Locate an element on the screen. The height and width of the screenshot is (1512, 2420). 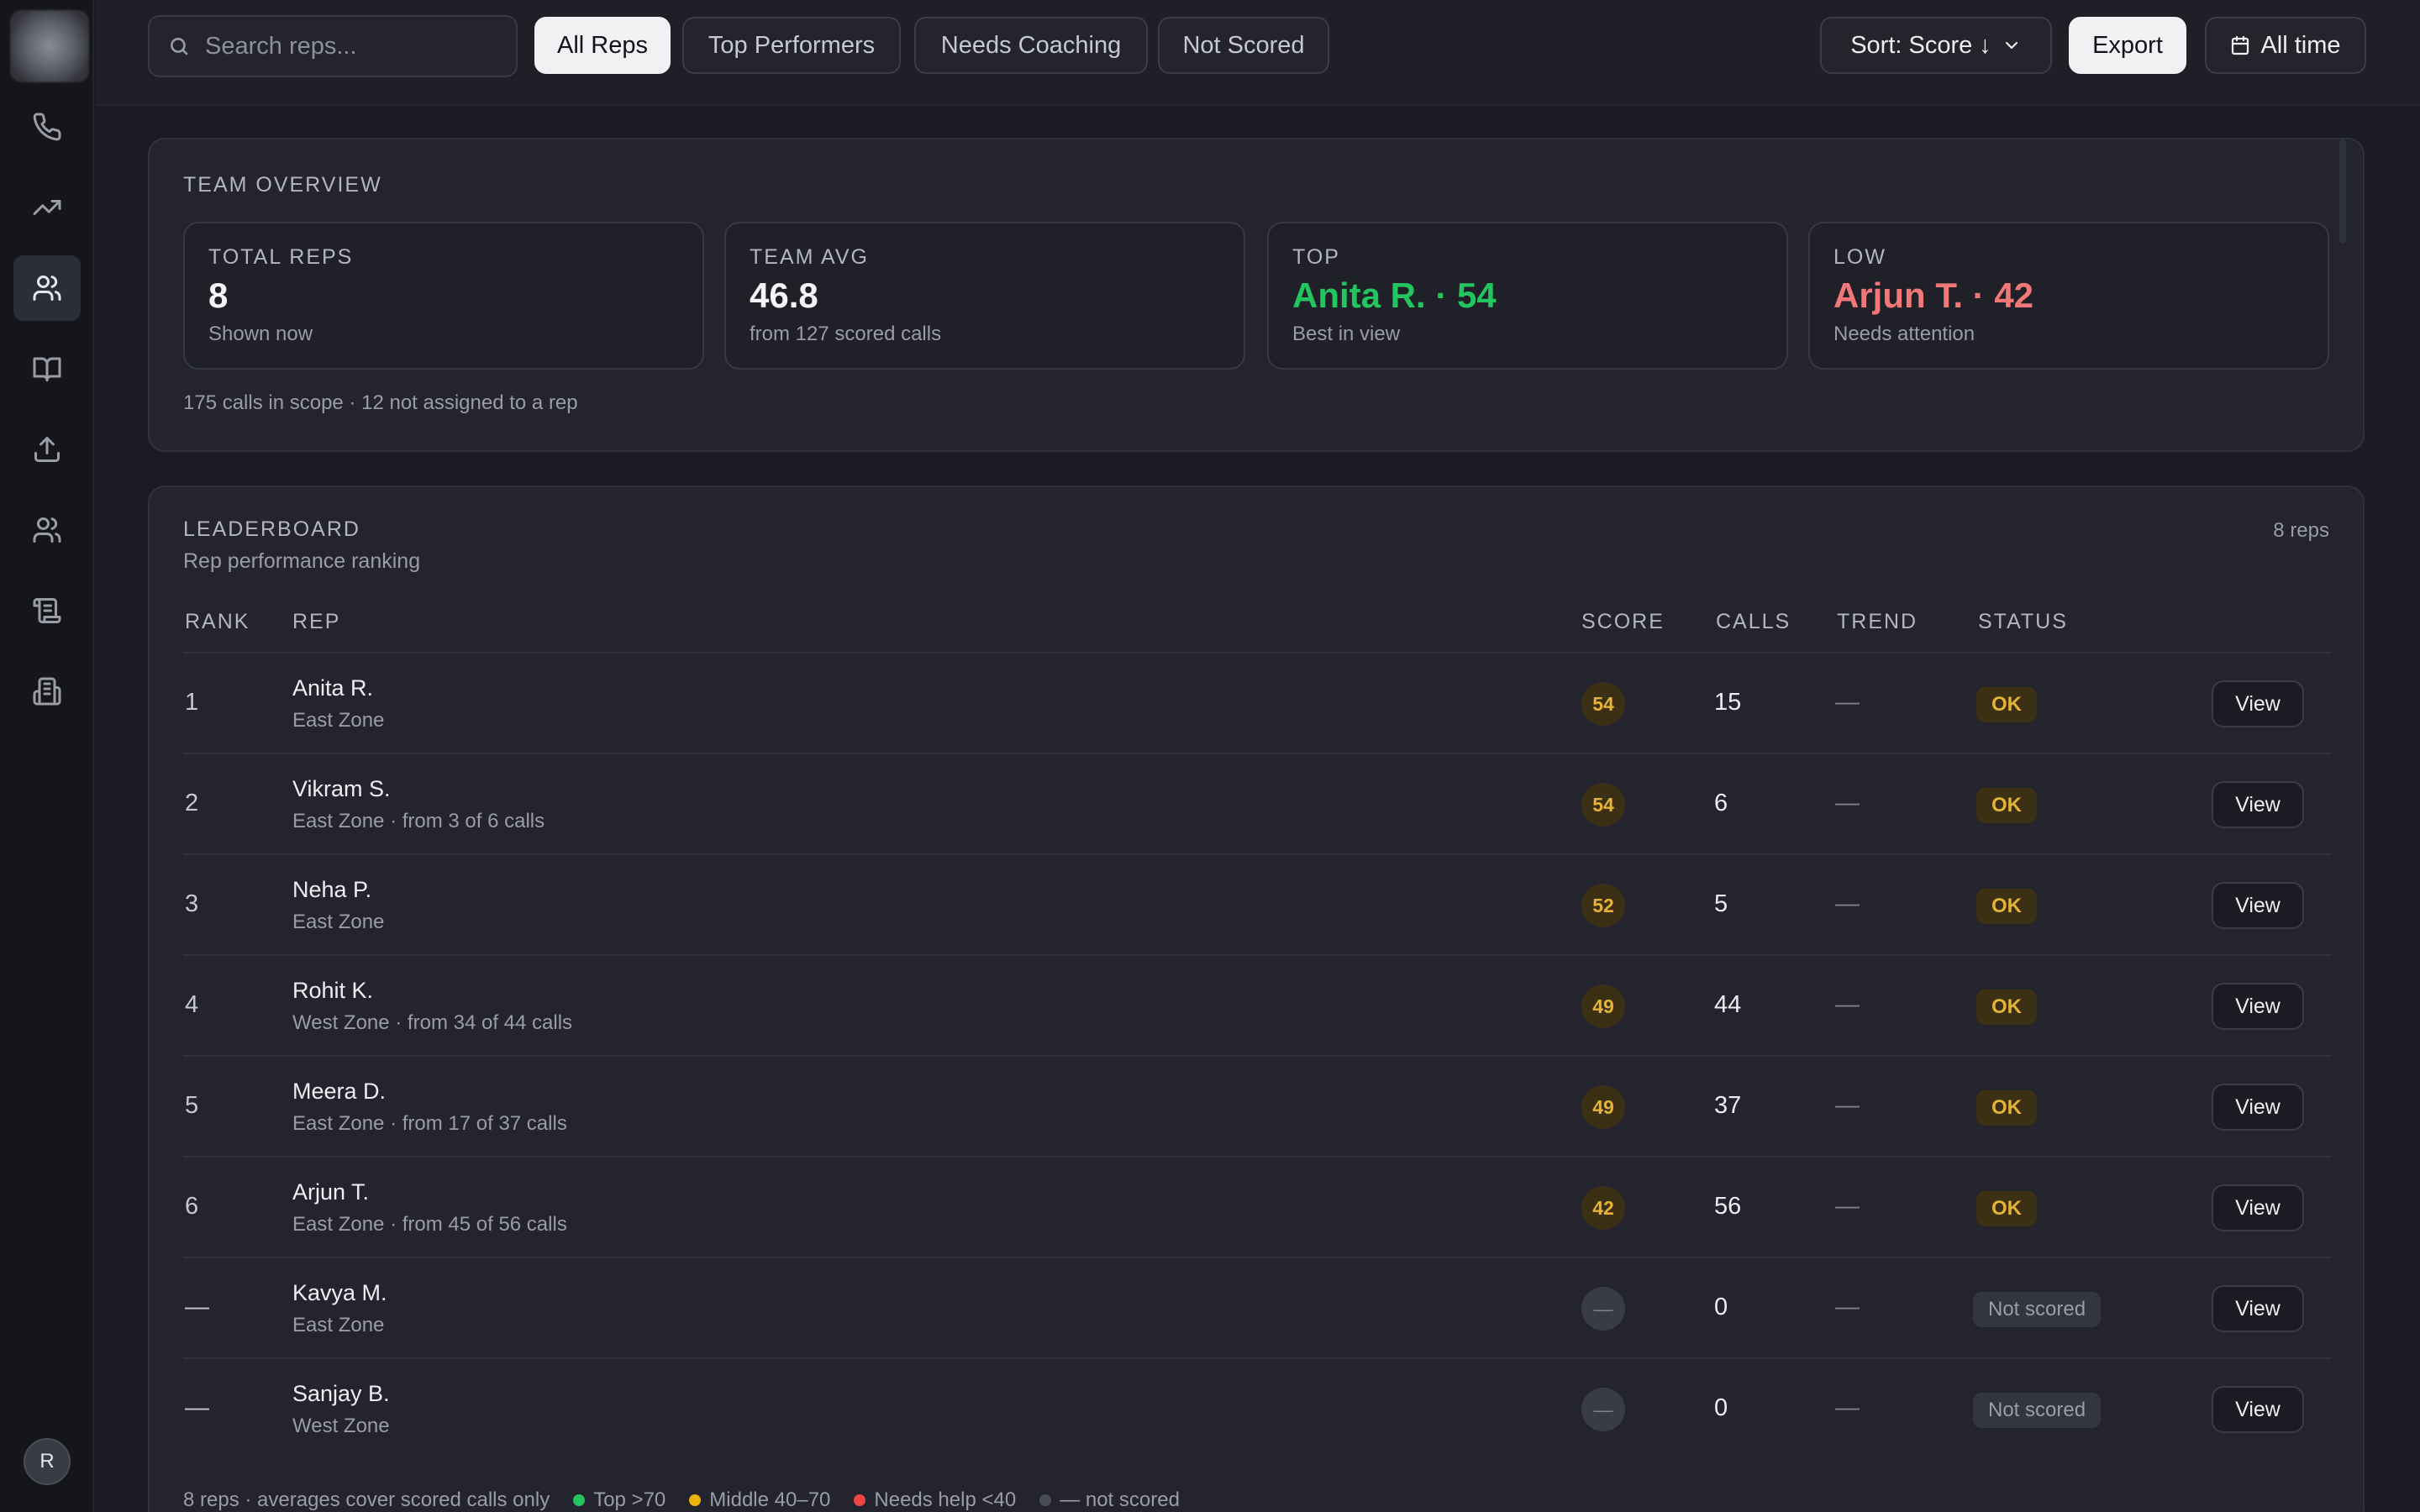
calendar-icon is located at coordinates (2240, 45).